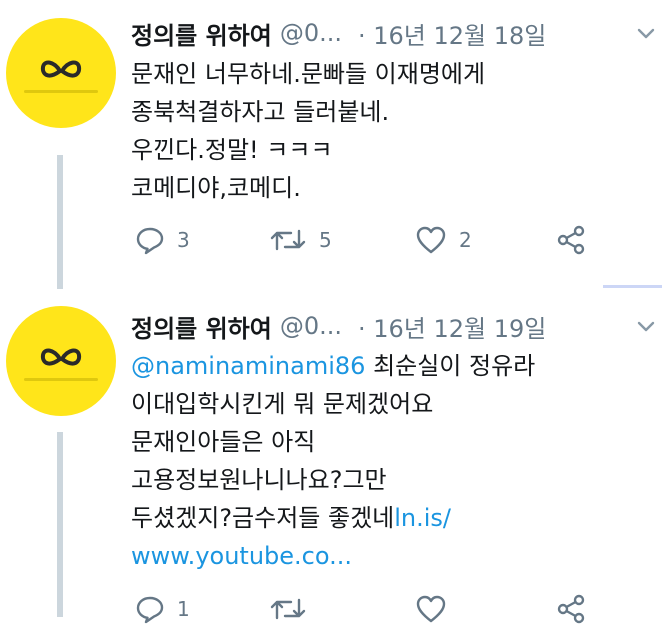  I want to click on tweet-text-span: 두셨겠지?금수저들 좋겠네, so click(263, 518).